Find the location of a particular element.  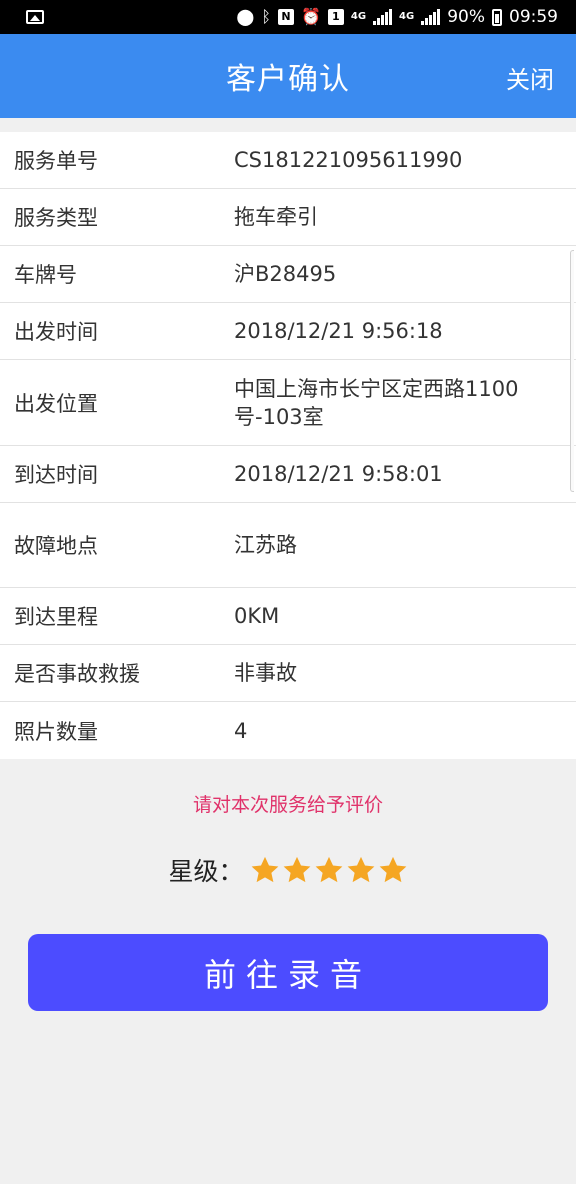

info-value: 沪B28495 is located at coordinates (285, 274).